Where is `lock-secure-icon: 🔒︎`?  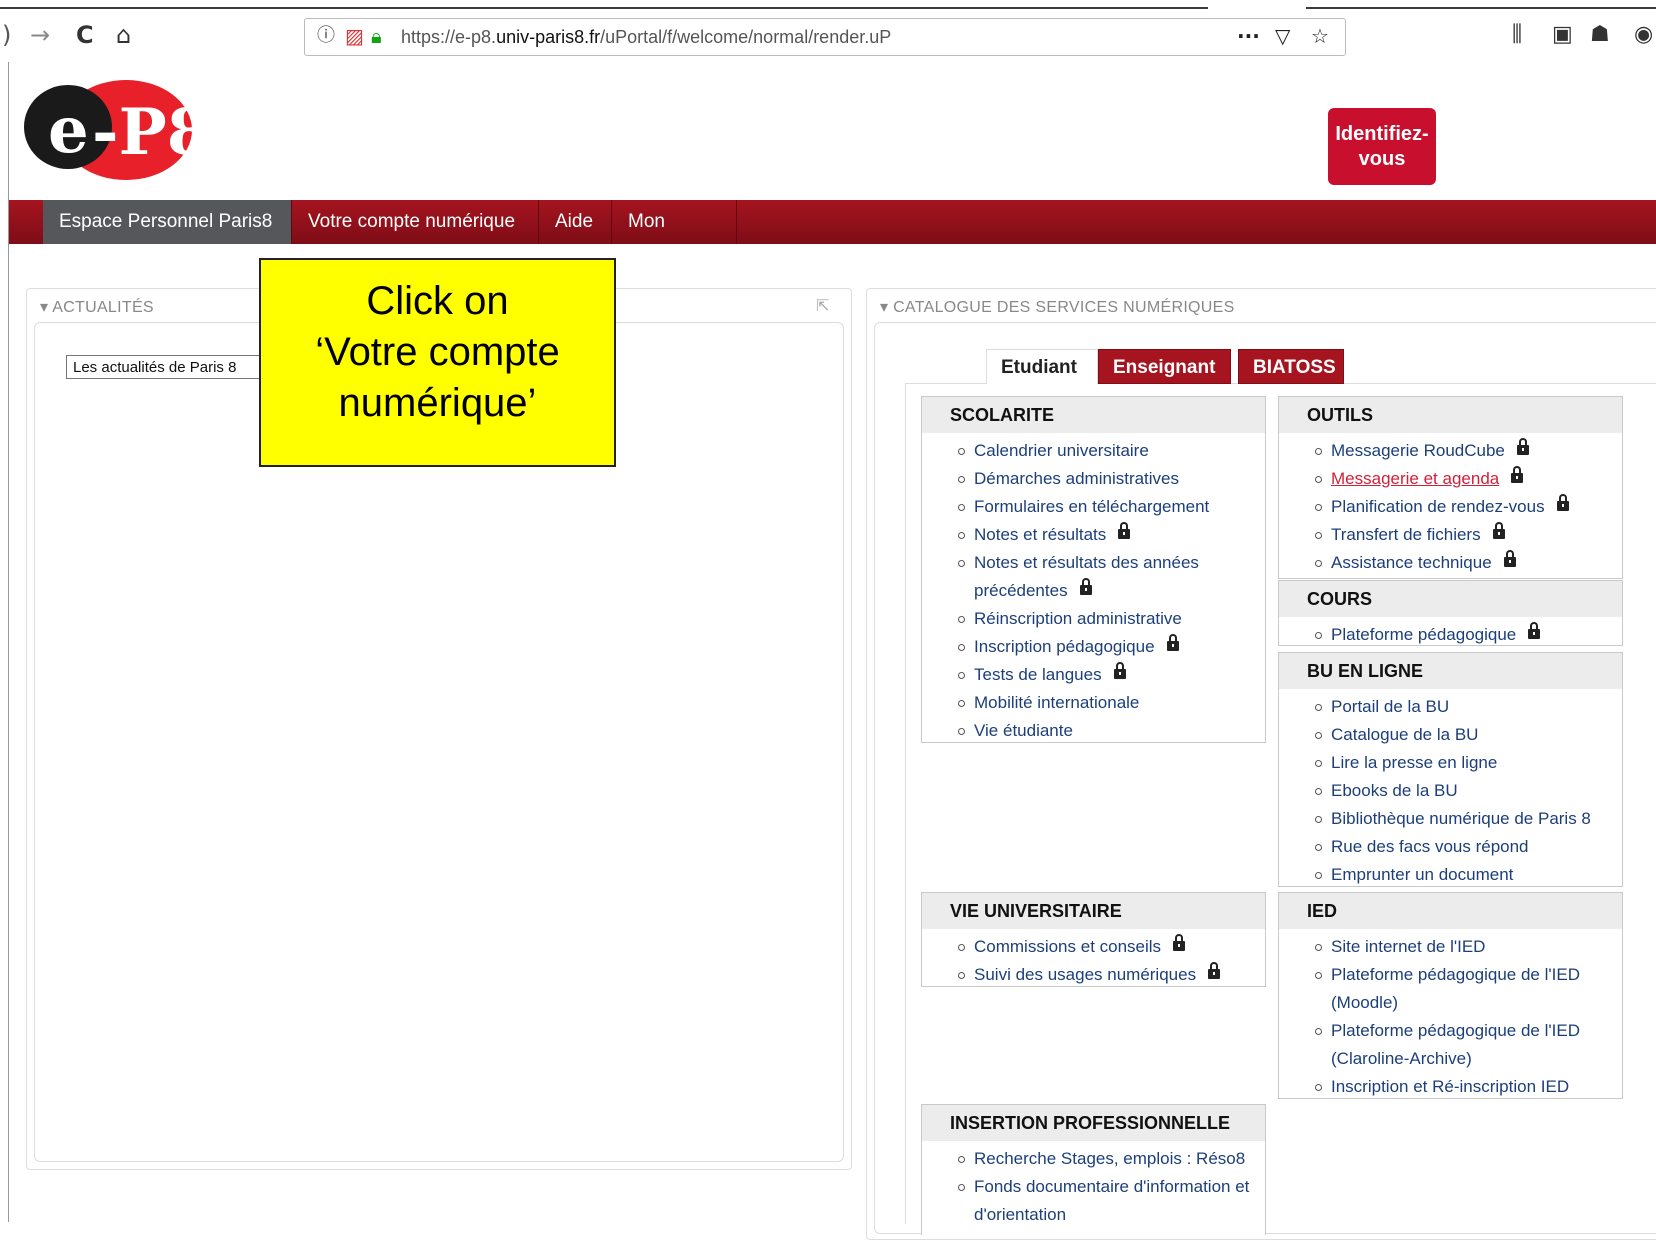
lock-secure-icon: 🔒︎ is located at coordinates (376, 36).